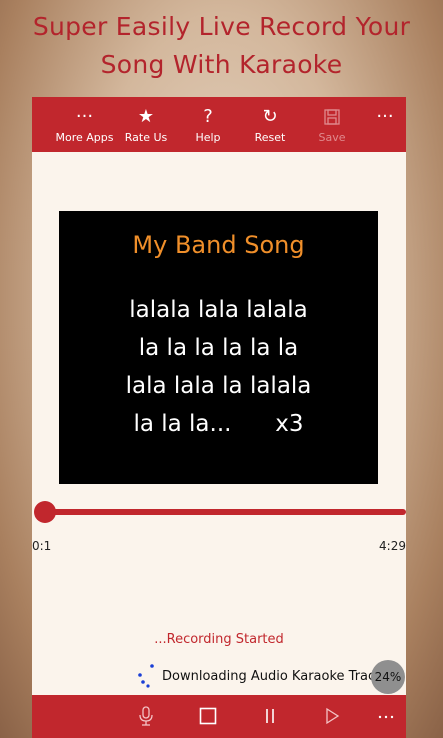 Image resolution: width=443 pixels, height=738 pixels. Describe the element at coordinates (218, 424) in the screenshot. I see `lyric-line: la la la... x3` at that location.